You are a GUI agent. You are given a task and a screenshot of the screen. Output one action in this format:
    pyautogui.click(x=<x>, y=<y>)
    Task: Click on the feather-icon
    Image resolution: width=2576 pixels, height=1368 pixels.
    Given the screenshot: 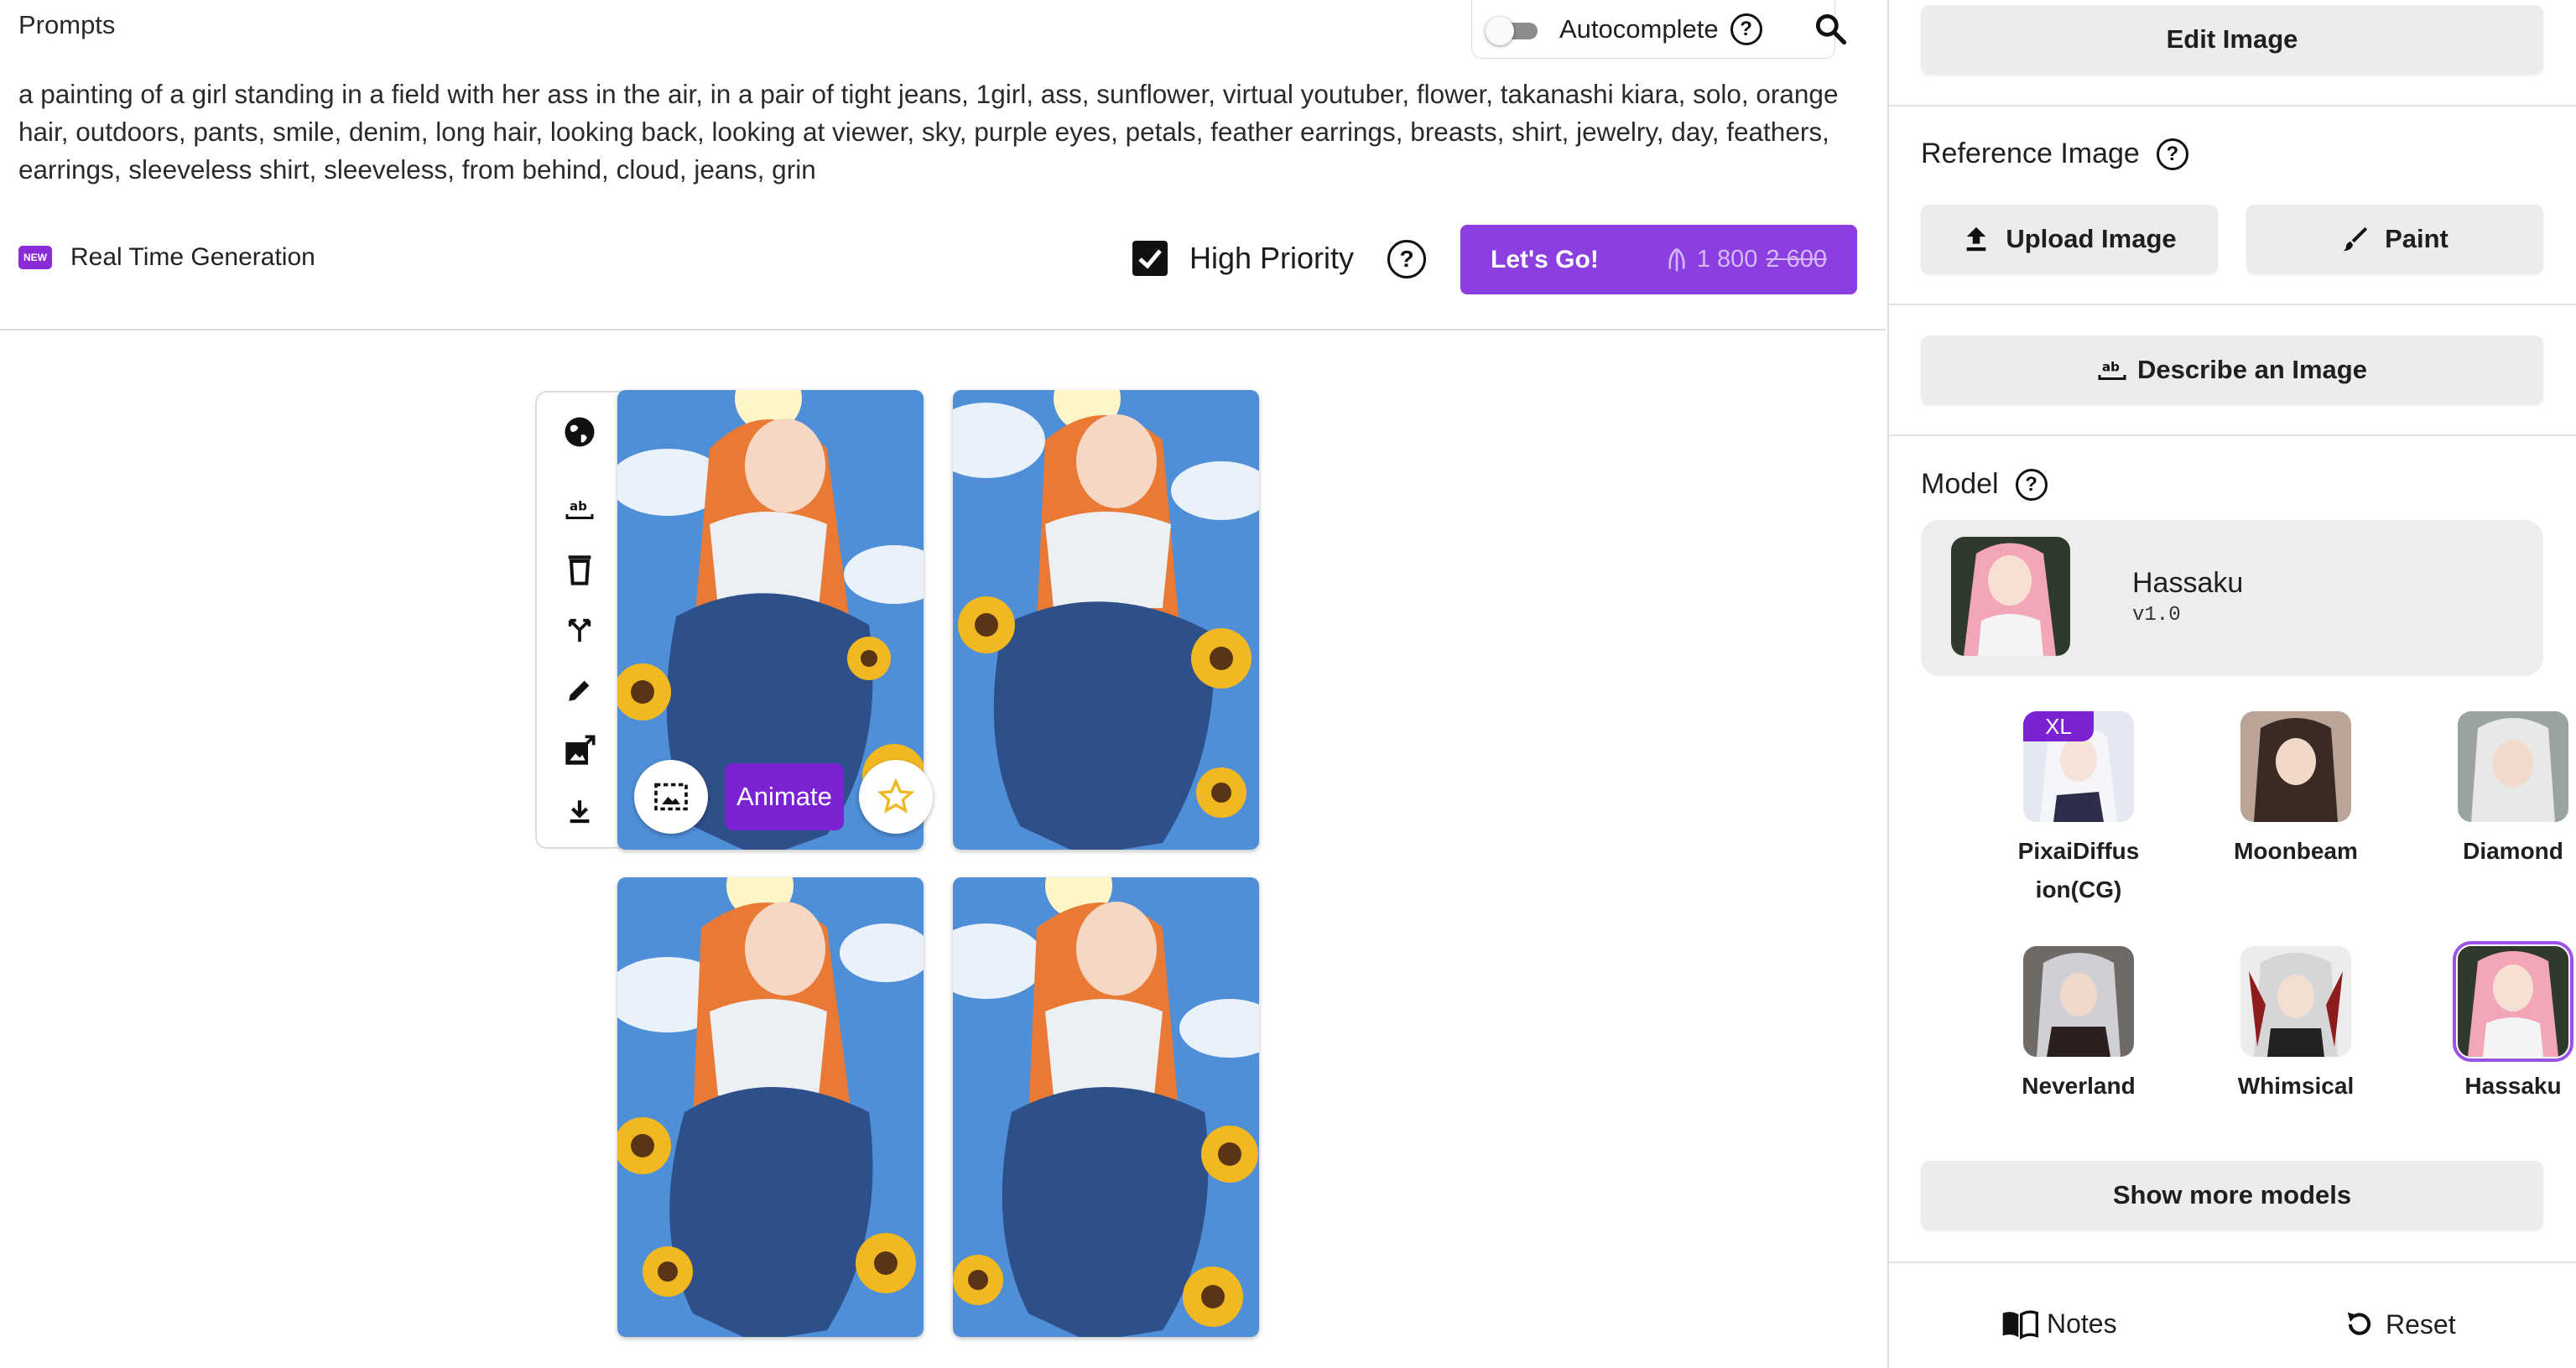 What is the action you would take?
    pyautogui.click(x=1676, y=259)
    